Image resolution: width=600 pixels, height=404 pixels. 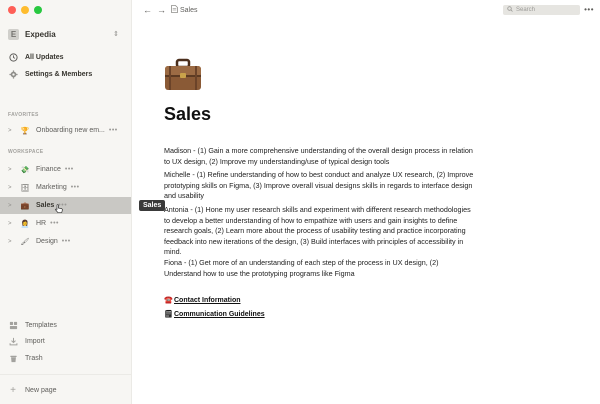 What do you see at coordinates (25, 188) in the screenshot?
I see `cabinet-icon: 🗄` at bounding box center [25, 188].